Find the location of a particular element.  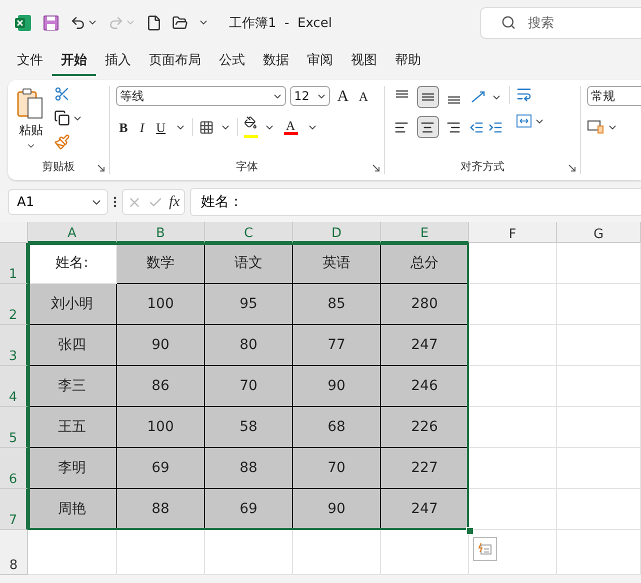

center-align-button is located at coordinates (427, 127).